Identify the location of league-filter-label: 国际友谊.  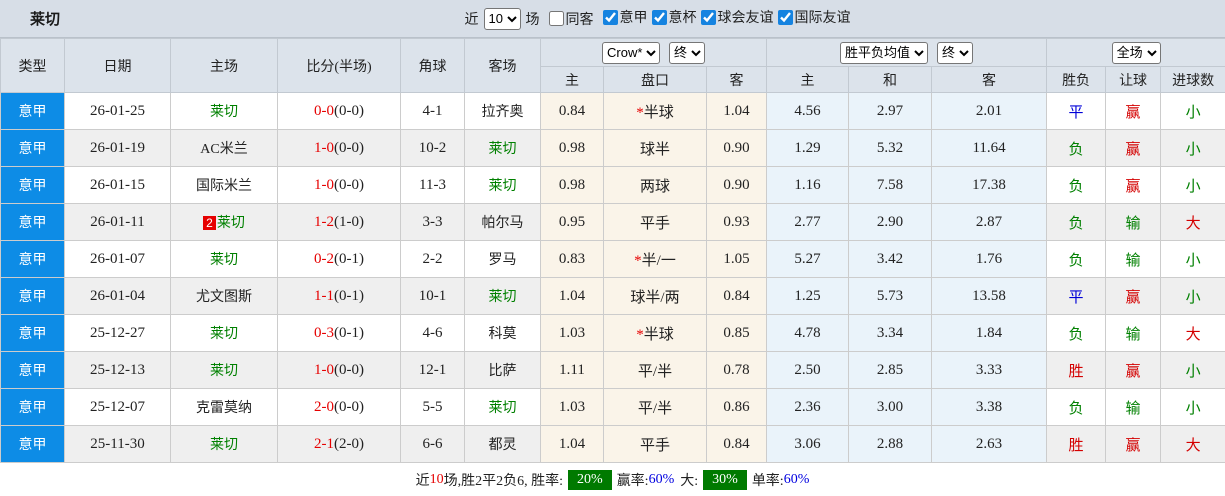
(822, 19).